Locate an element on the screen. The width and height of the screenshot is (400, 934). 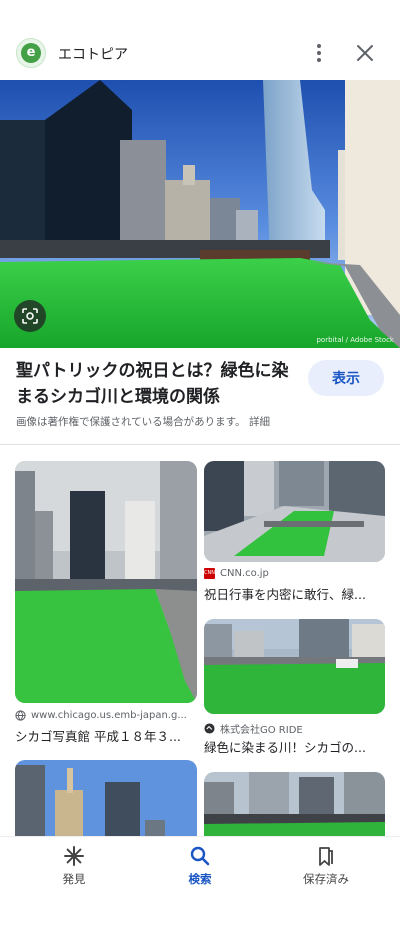
site-logo: e is located at coordinates (31, 53).